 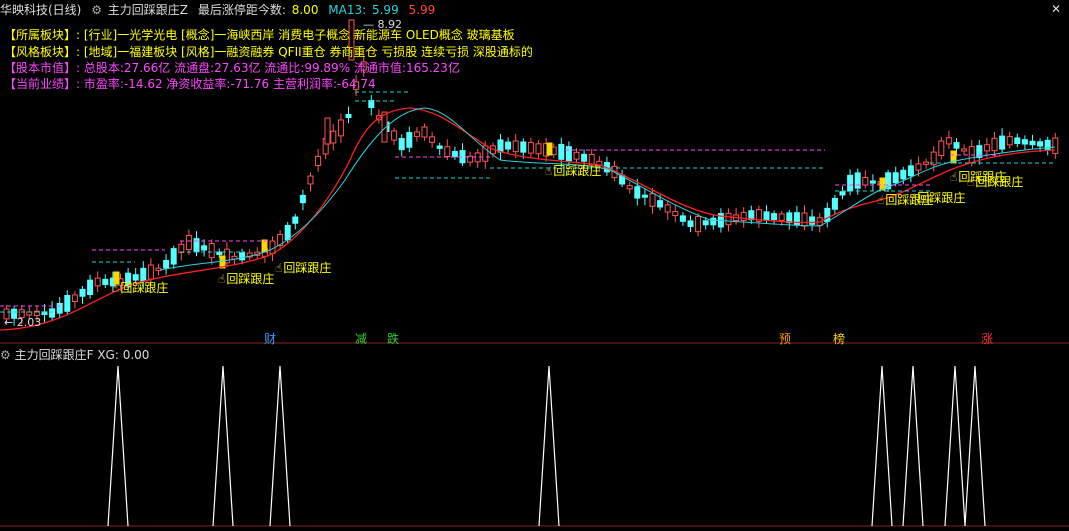 What do you see at coordinates (40, 10) in the screenshot?
I see `stock-name: 华映科技(日线)` at bounding box center [40, 10].